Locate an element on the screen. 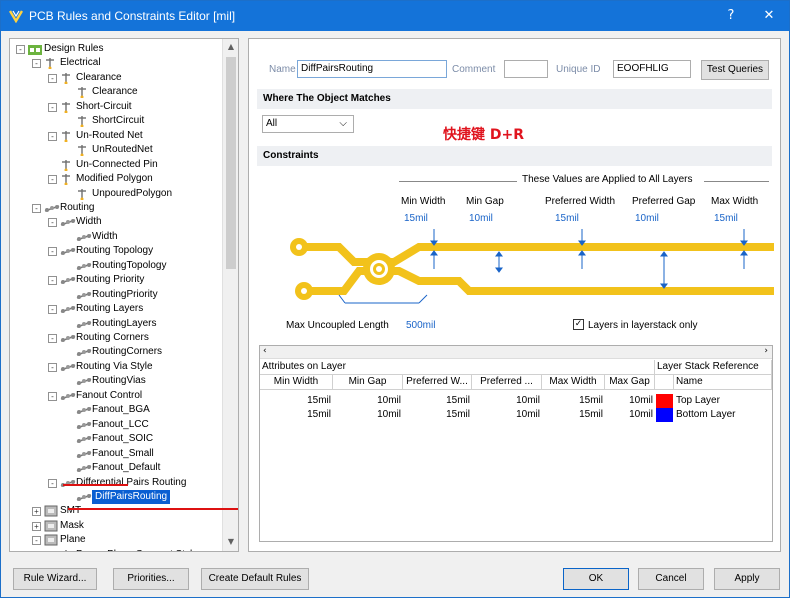 Image resolution: width=790 pixels, height=598 pixels. scroll-left-icon: ‹ is located at coordinates (265, 351).